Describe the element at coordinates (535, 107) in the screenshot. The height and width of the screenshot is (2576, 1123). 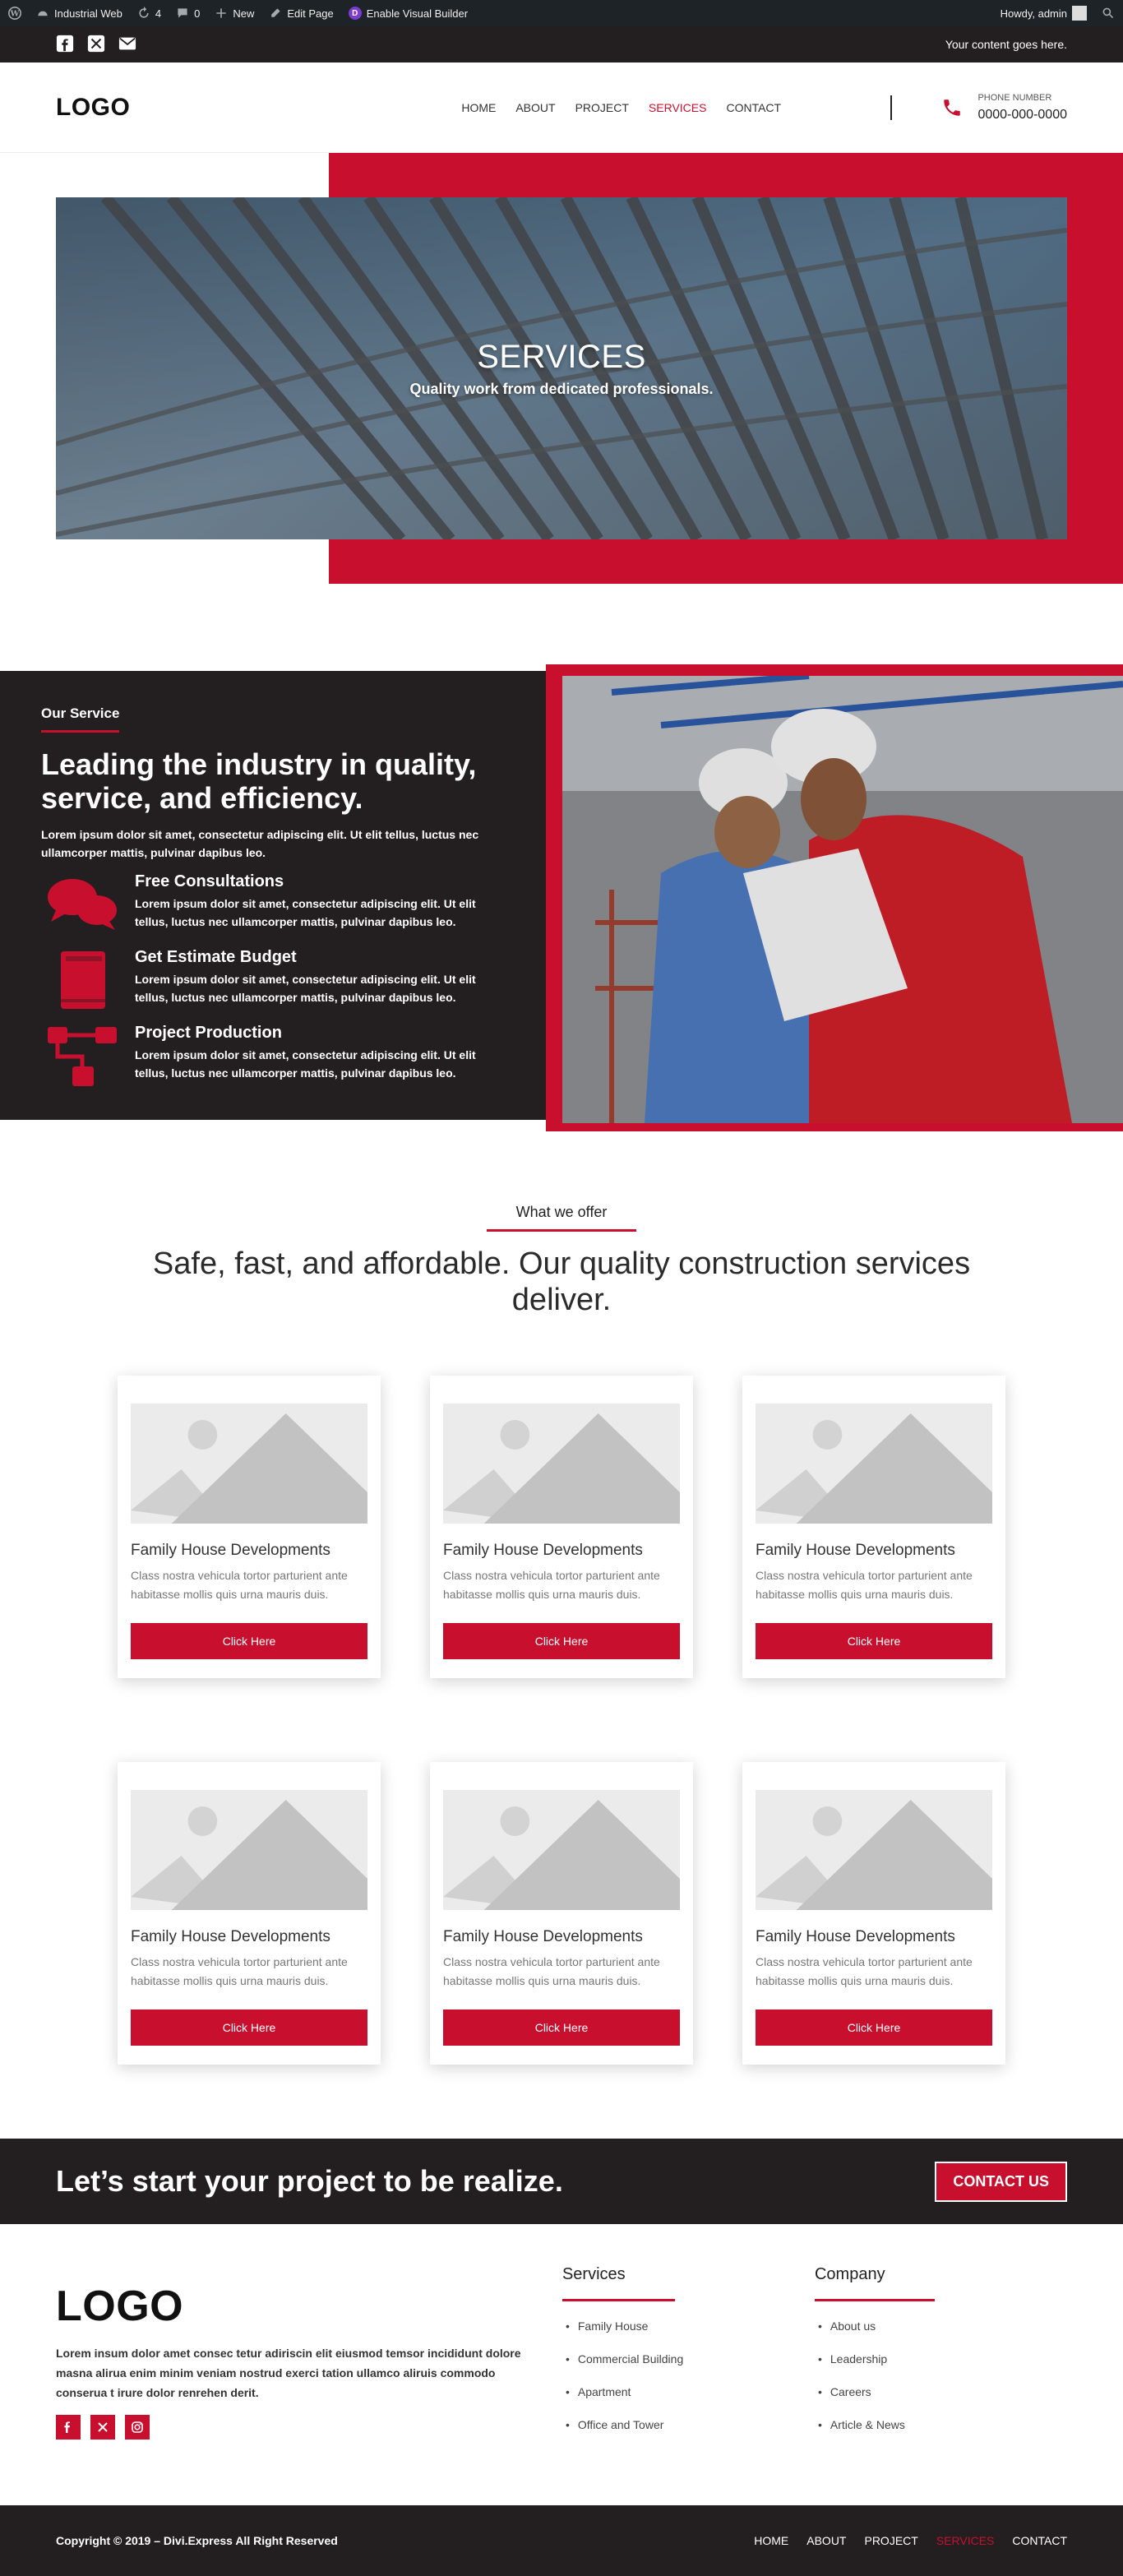
I see `nav-about: ABOUT` at that location.